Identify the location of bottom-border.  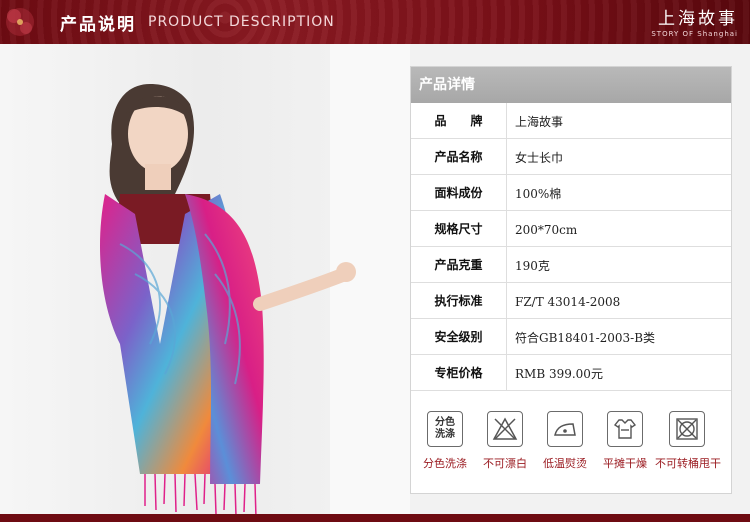
(375, 518).